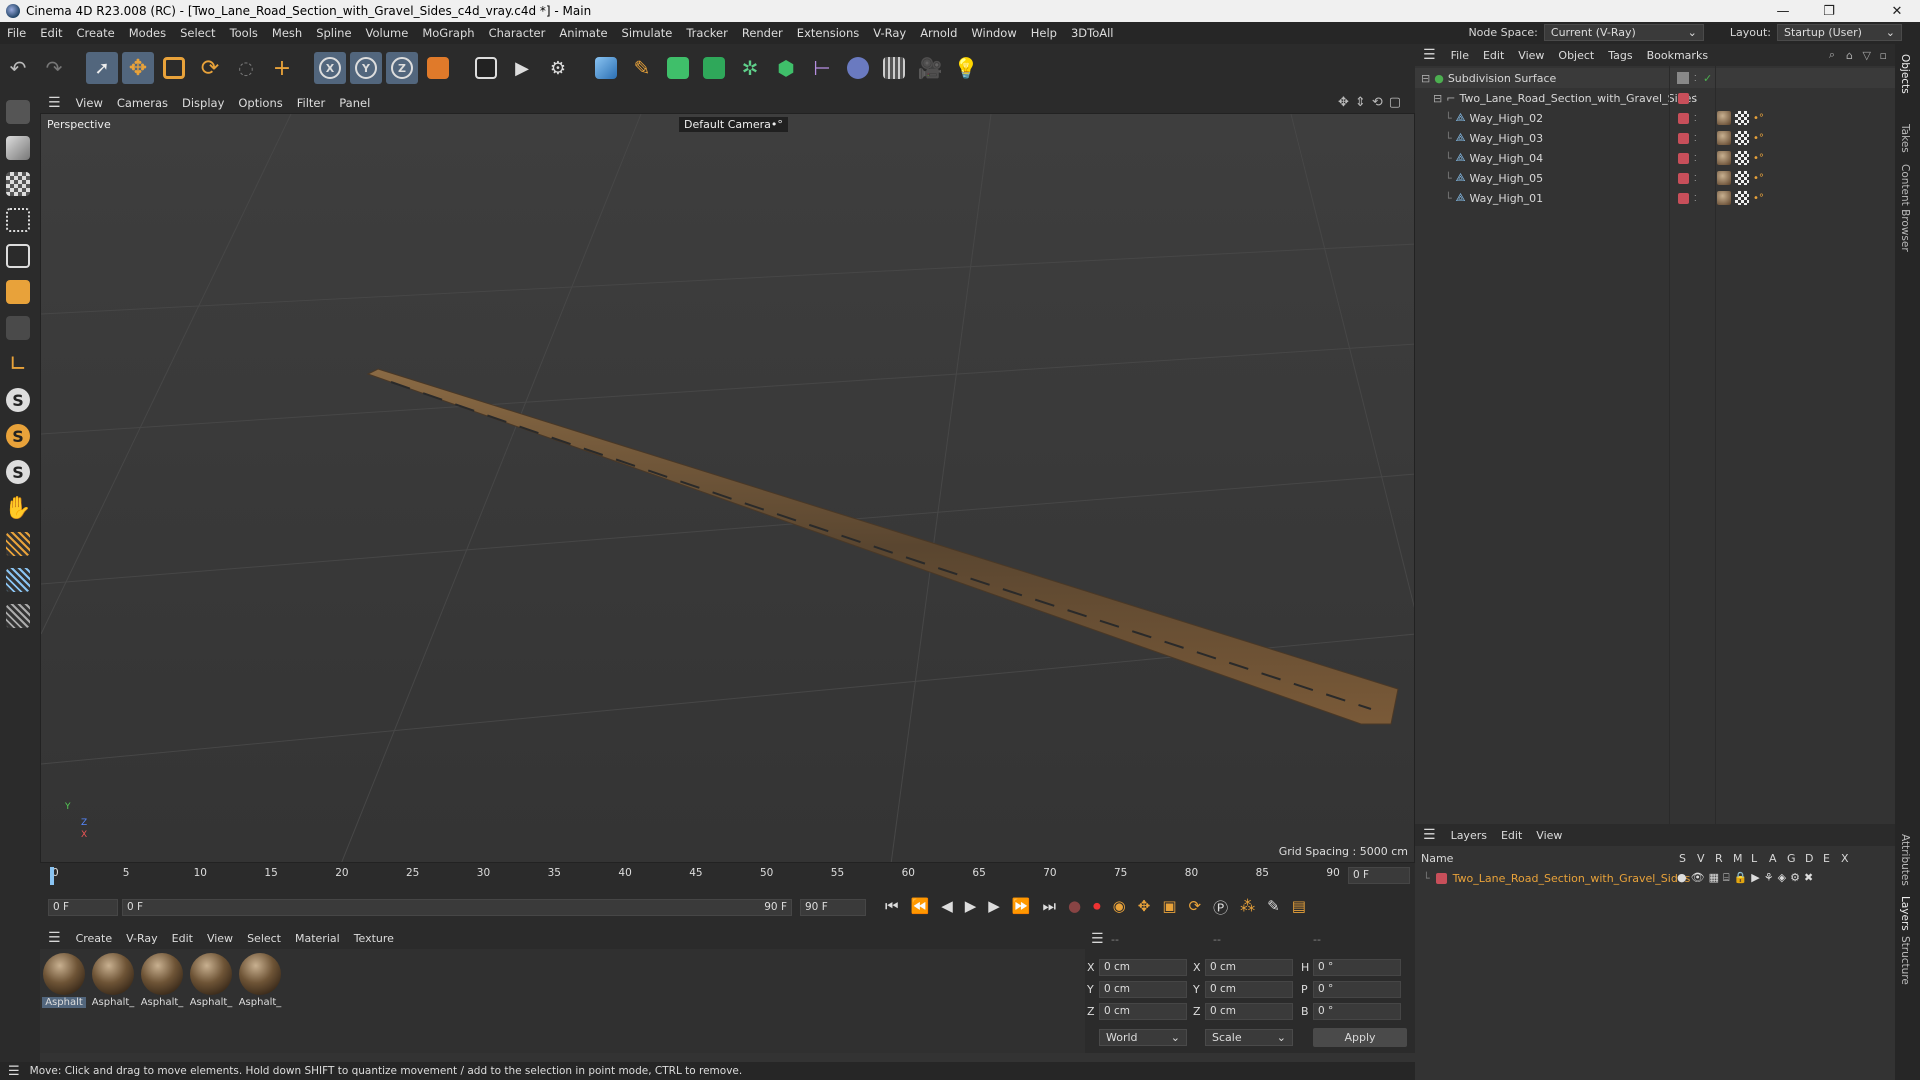 This screenshot has width=1920, height=1080. I want to click on menu-spline: Spline, so click(333, 33).